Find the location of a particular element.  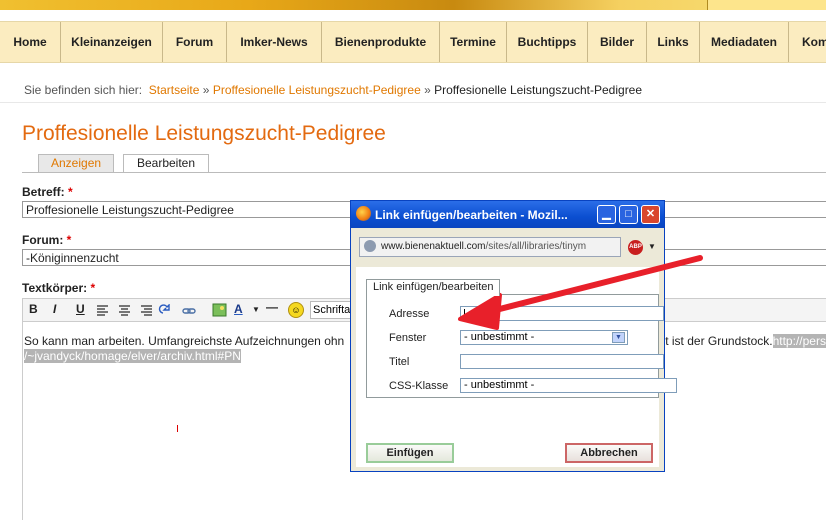

menu-item-bilder: Bilder is located at coordinates (617, 42).